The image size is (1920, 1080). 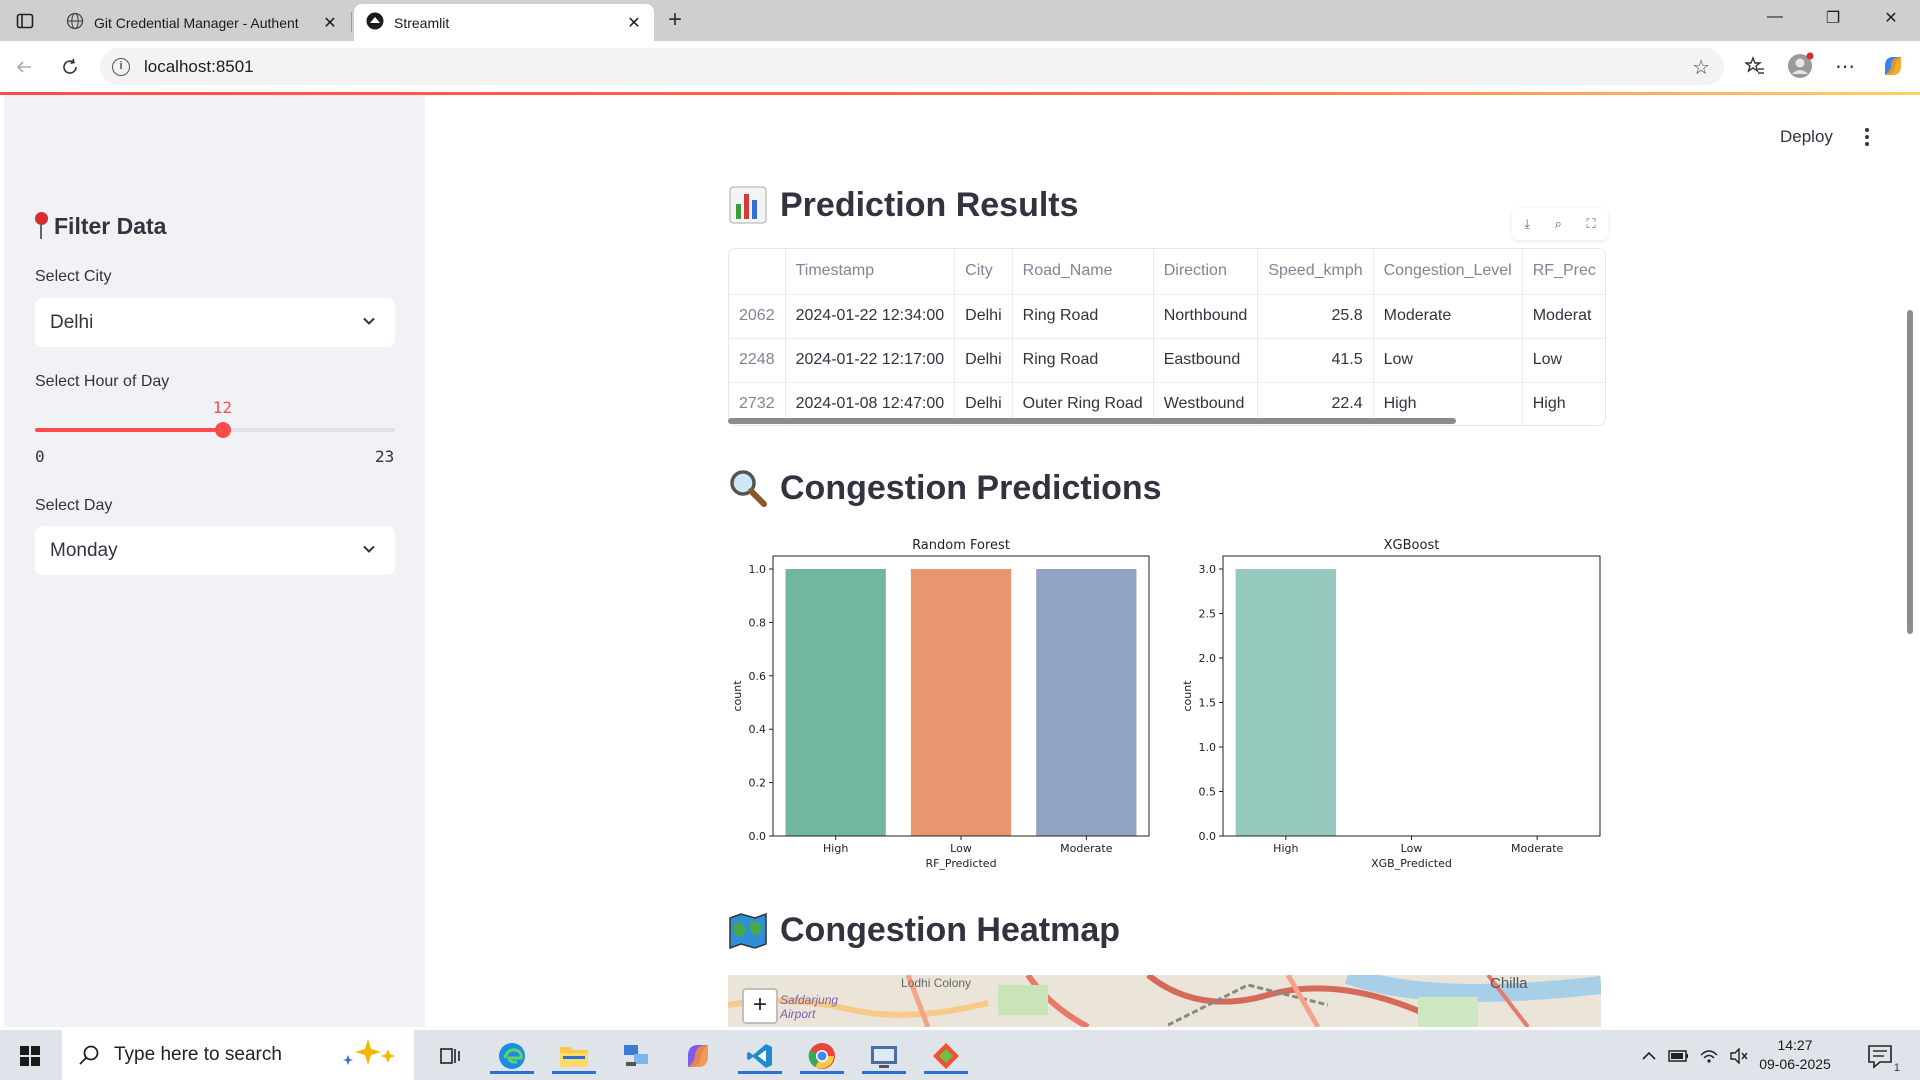 I want to click on taskbar-search-box: Type here to search, so click(x=238, y=1055).